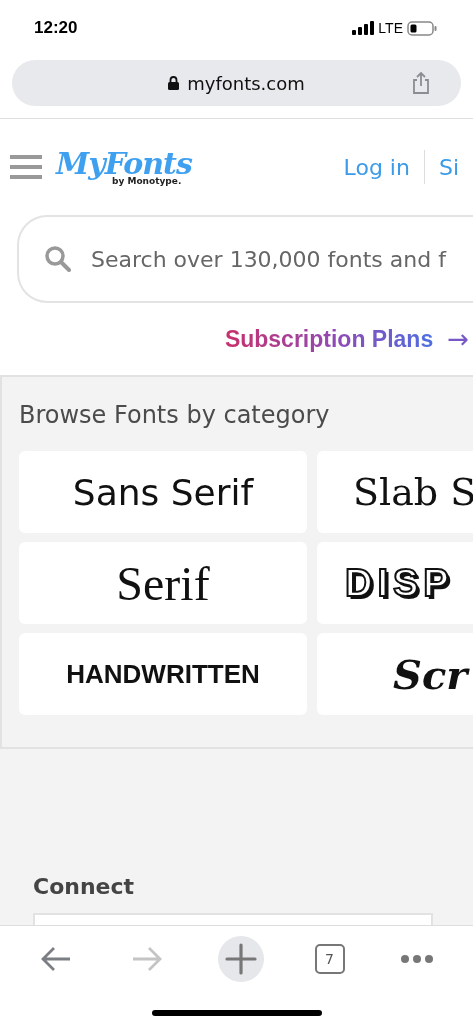 The width and height of the screenshot is (473, 1024). Describe the element at coordinates (58, 259) in the screenshot. I see `search-icon` at that location.